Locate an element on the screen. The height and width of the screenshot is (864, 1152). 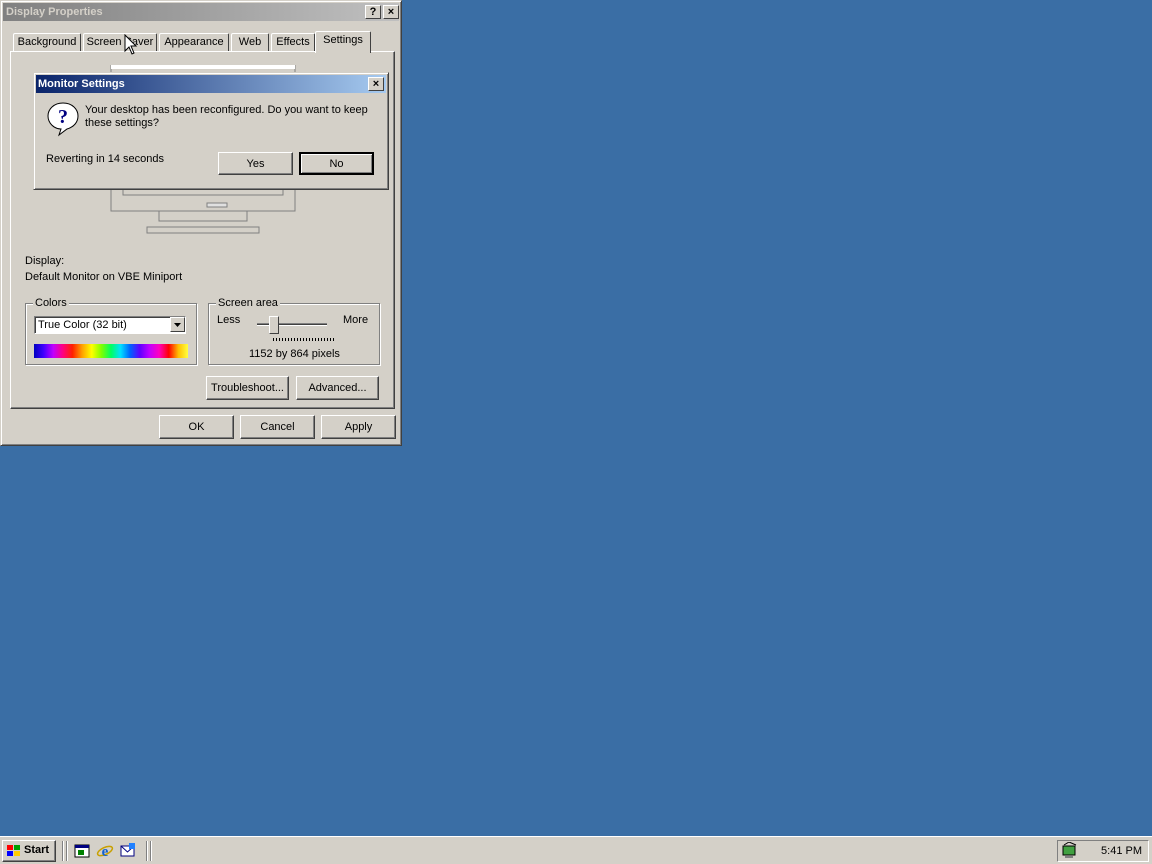
system-tray: 5:41 PM is located at coordinates (1103, 851).